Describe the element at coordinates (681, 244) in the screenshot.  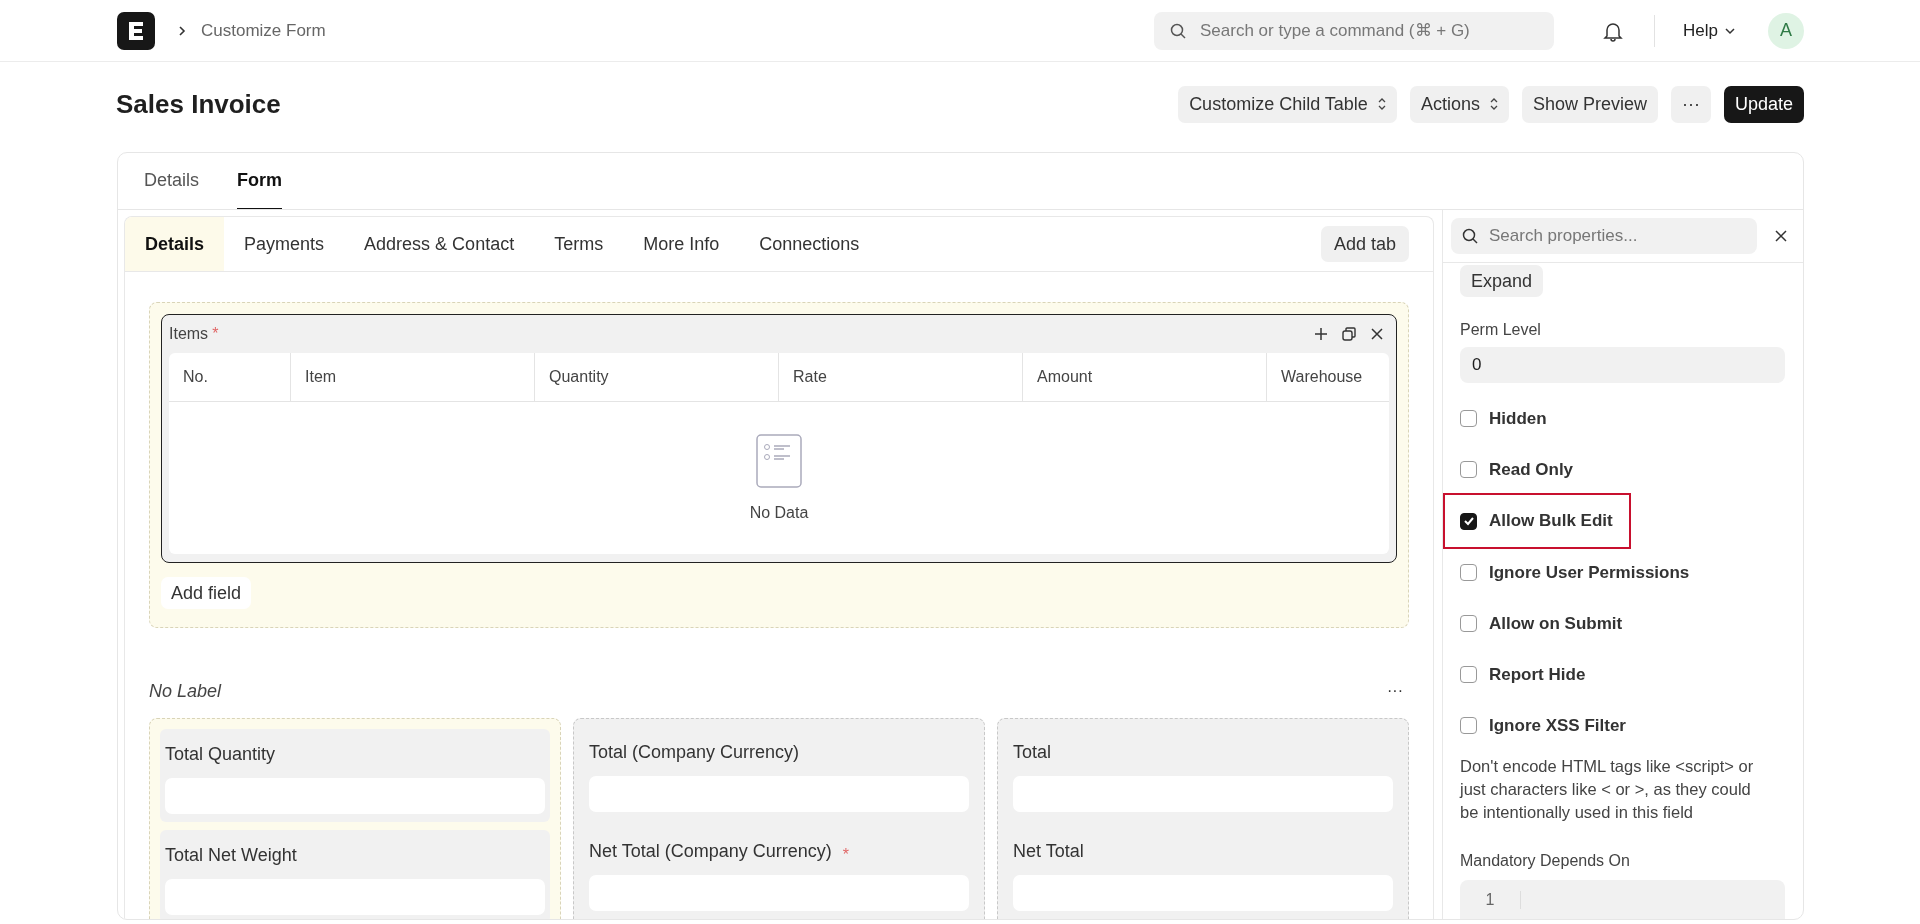
I see `layout-tab: More Info` at that location.